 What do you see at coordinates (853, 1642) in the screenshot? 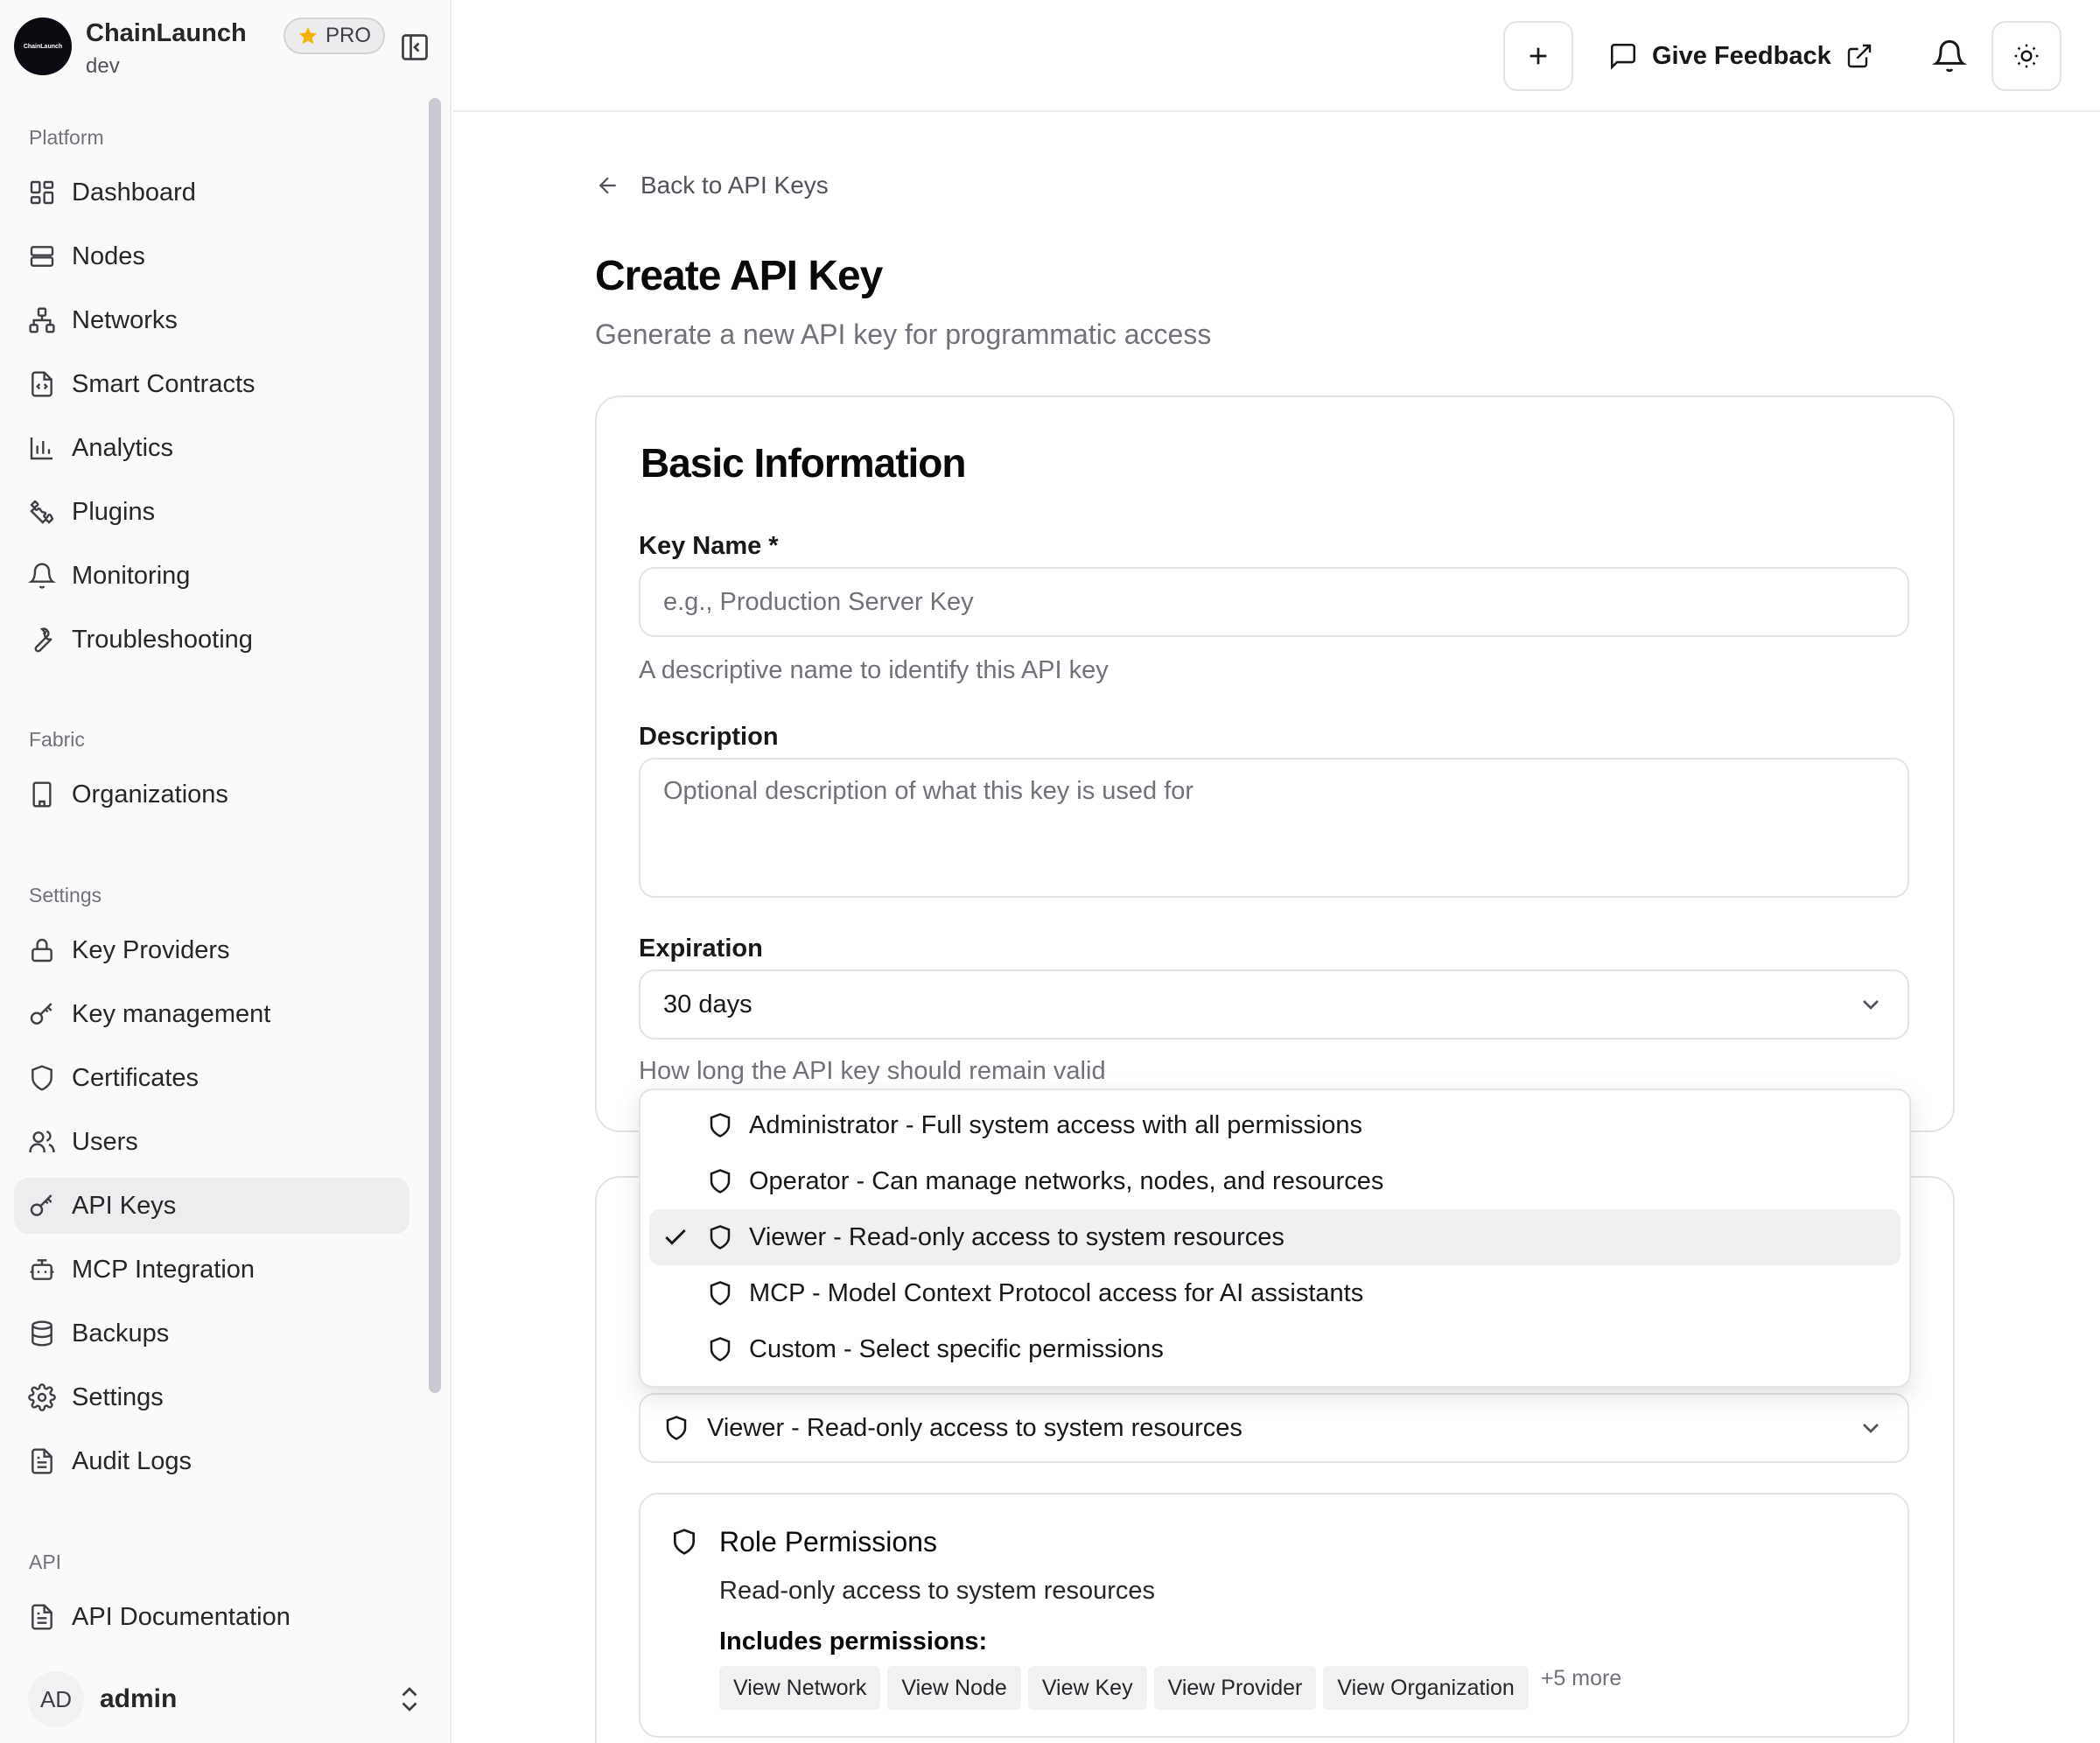
I see `includes-permissions-label: Includes permissions:` at bounding box center [853, 1642].